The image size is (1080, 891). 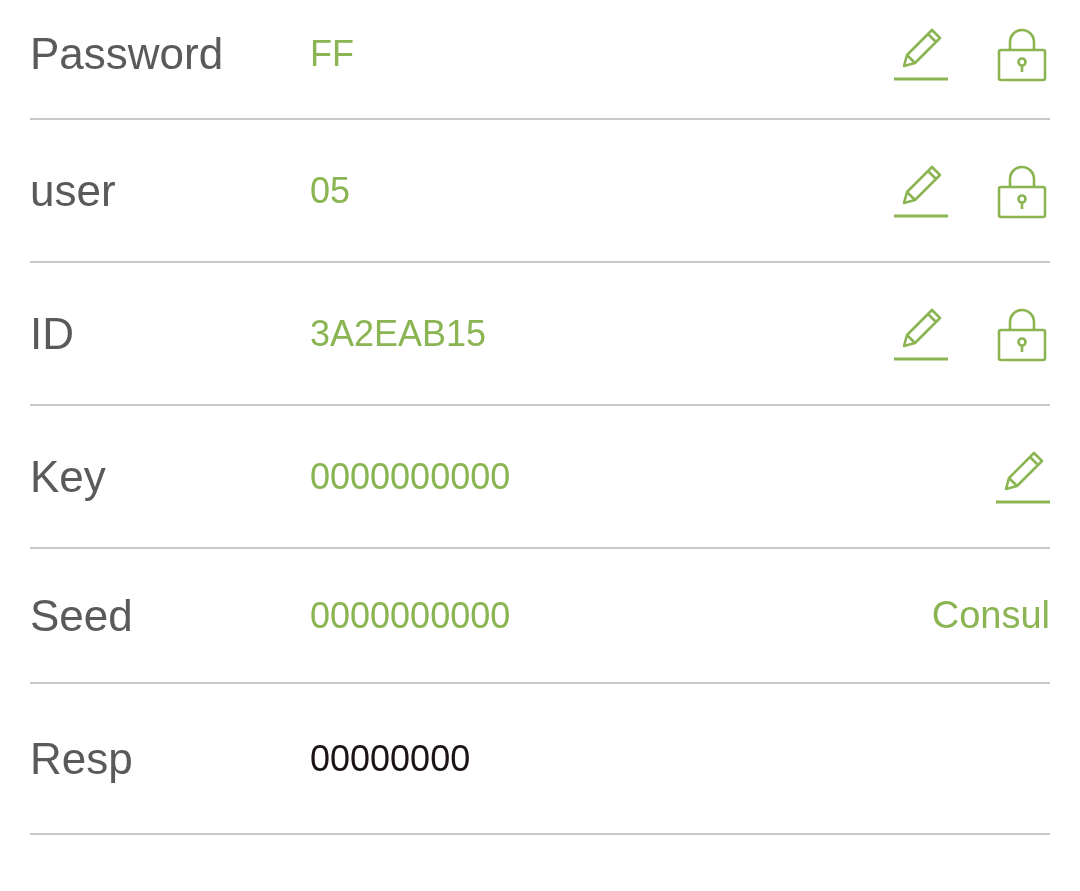 I want to click on edit-icon, so click(x=920, y=54).